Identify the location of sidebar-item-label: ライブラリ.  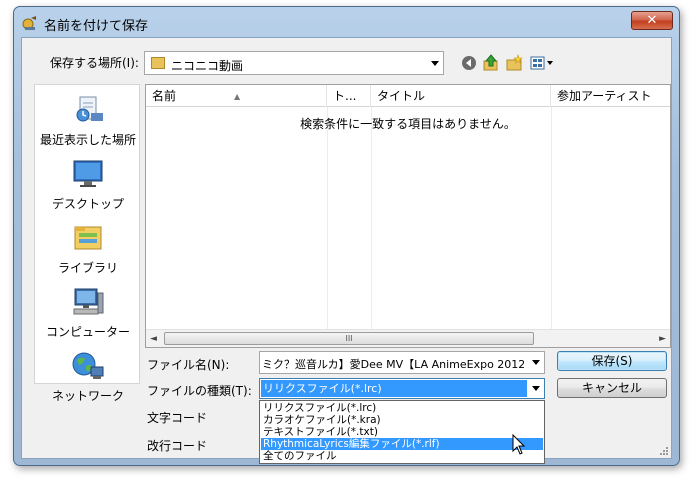
(87, 268).